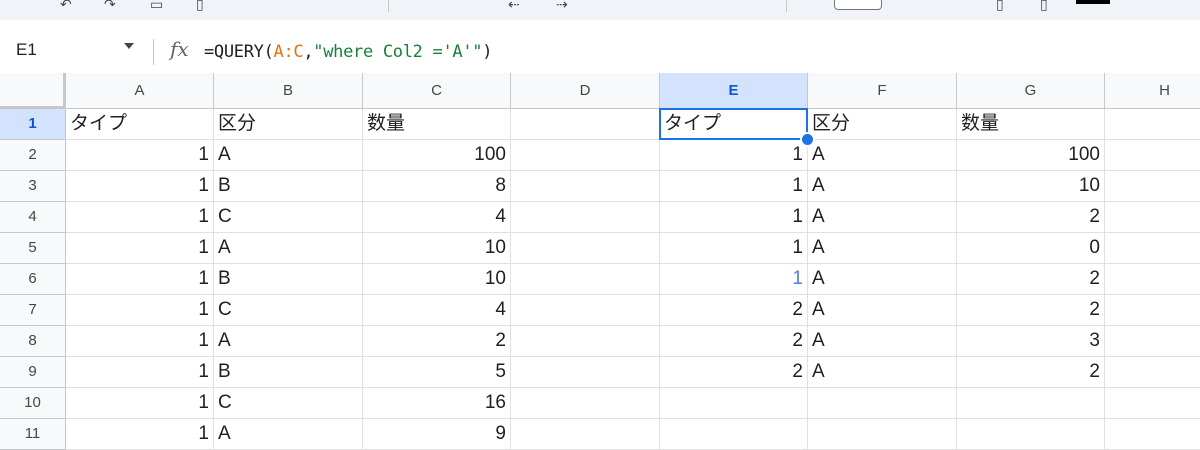  Describe the element at coordinates (140, 310) in the screenshot. I see `cell-a7: 1` at that location.